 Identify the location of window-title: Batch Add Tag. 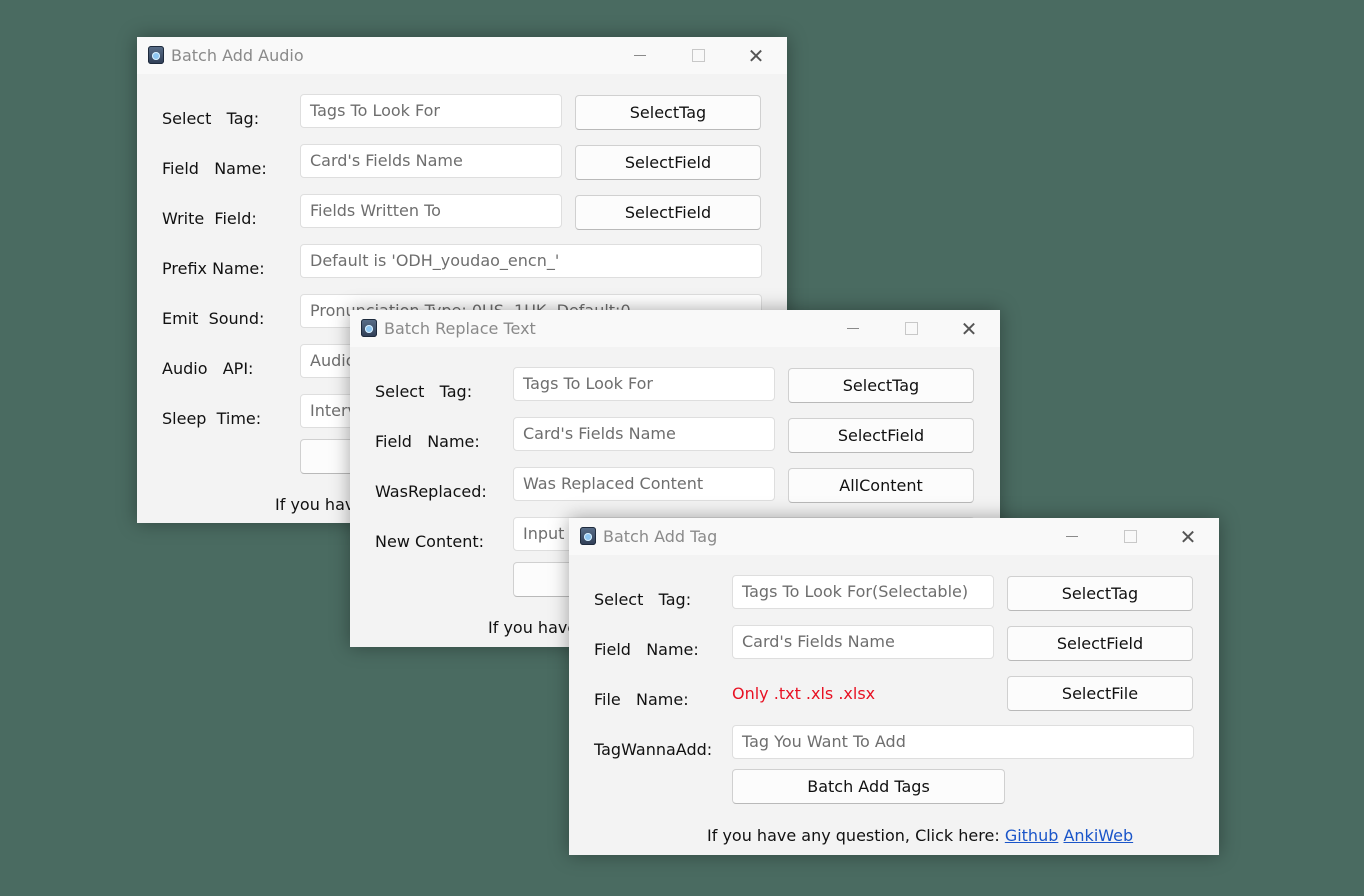
(660, 536).